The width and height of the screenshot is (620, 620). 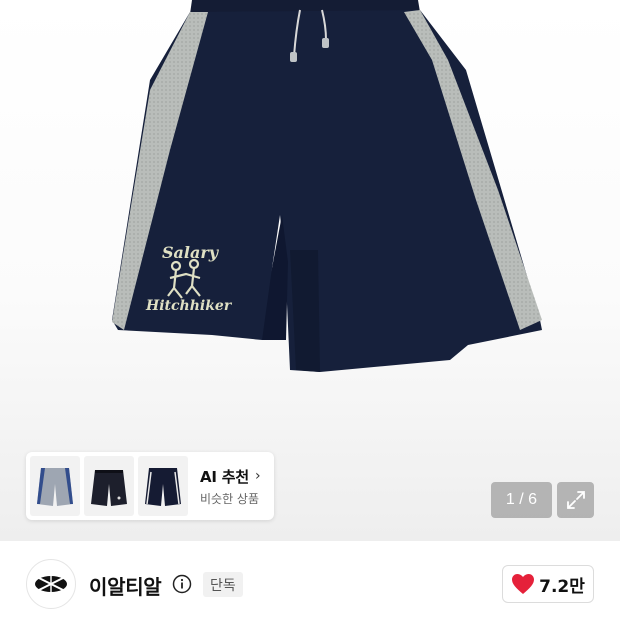 I want to click on thumb-navy-stripe-shorts-icon, so click(x=163, y=487).